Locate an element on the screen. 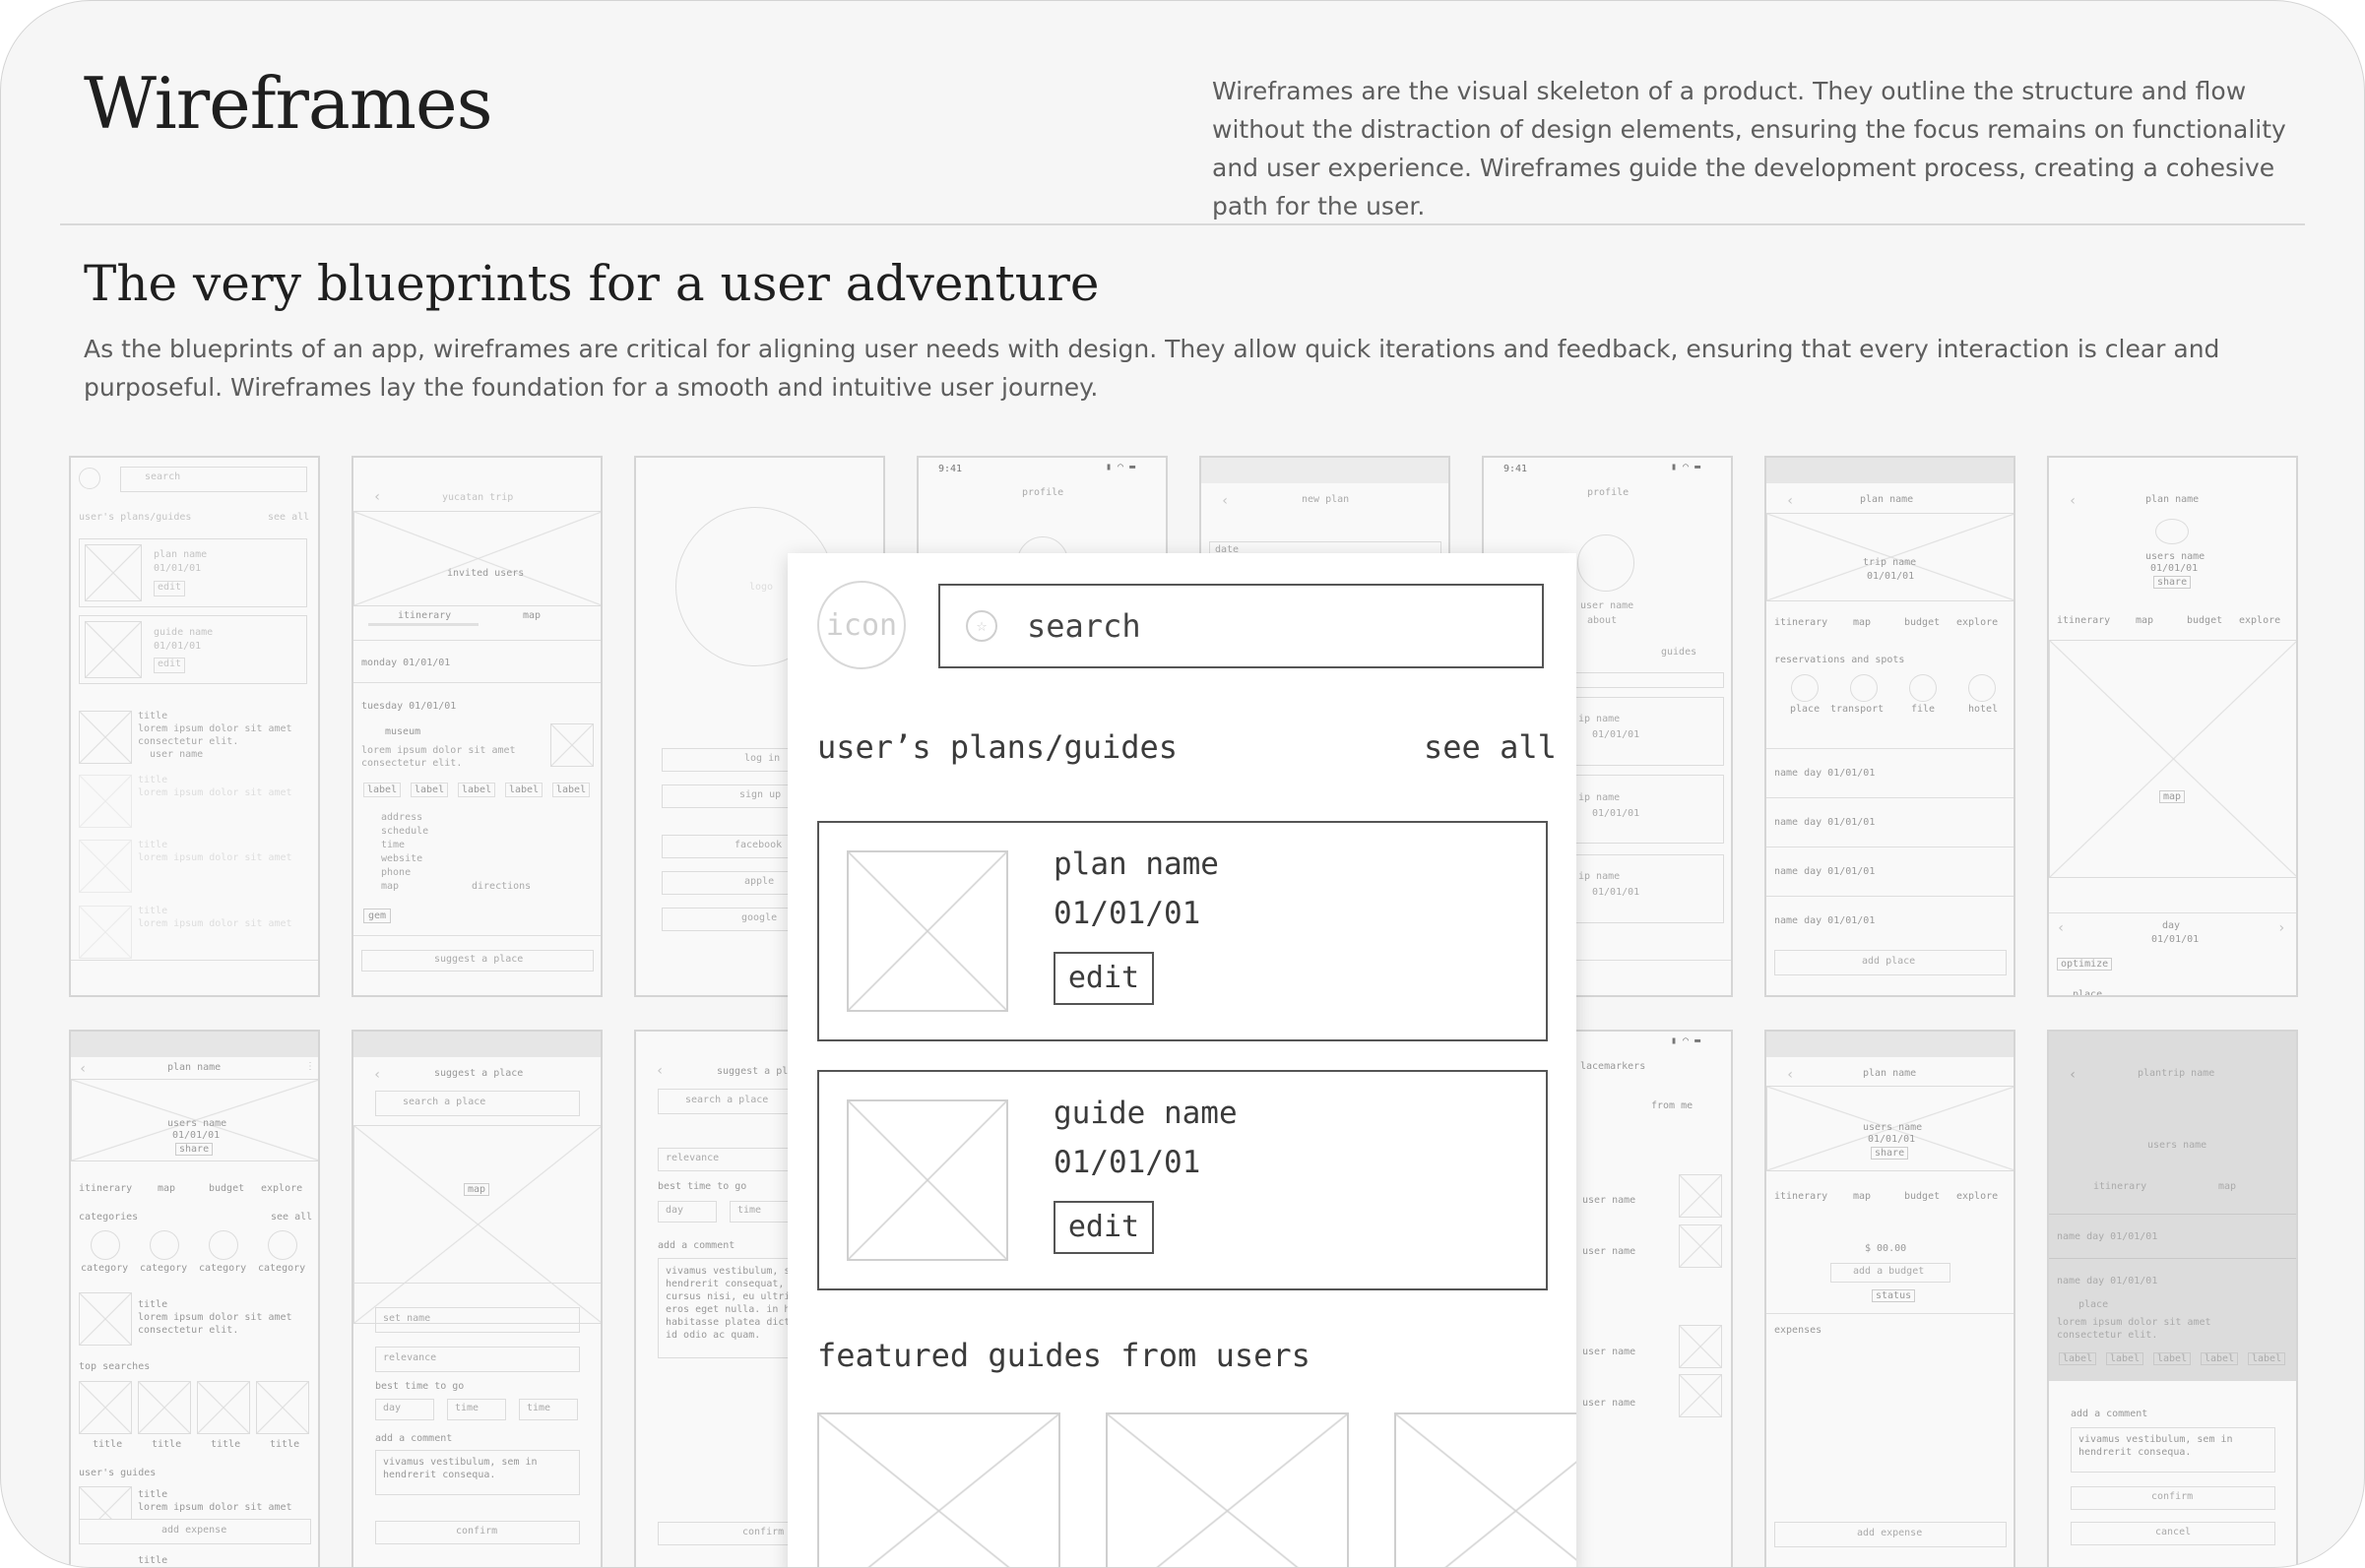 The height and width of the screenshot is (1568, 2365). add-expense-label: add expense is located at coordinates (1890, 1533).